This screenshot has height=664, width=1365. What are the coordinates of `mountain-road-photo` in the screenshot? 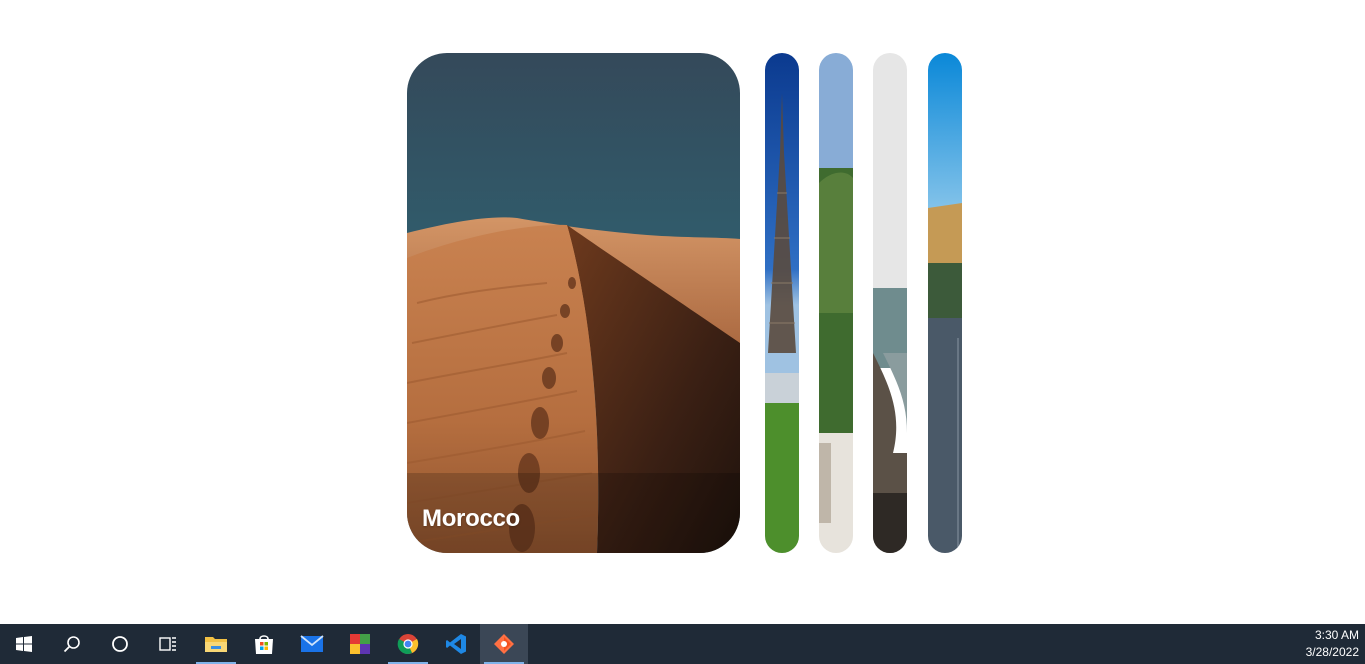 It's located at (945, 303).